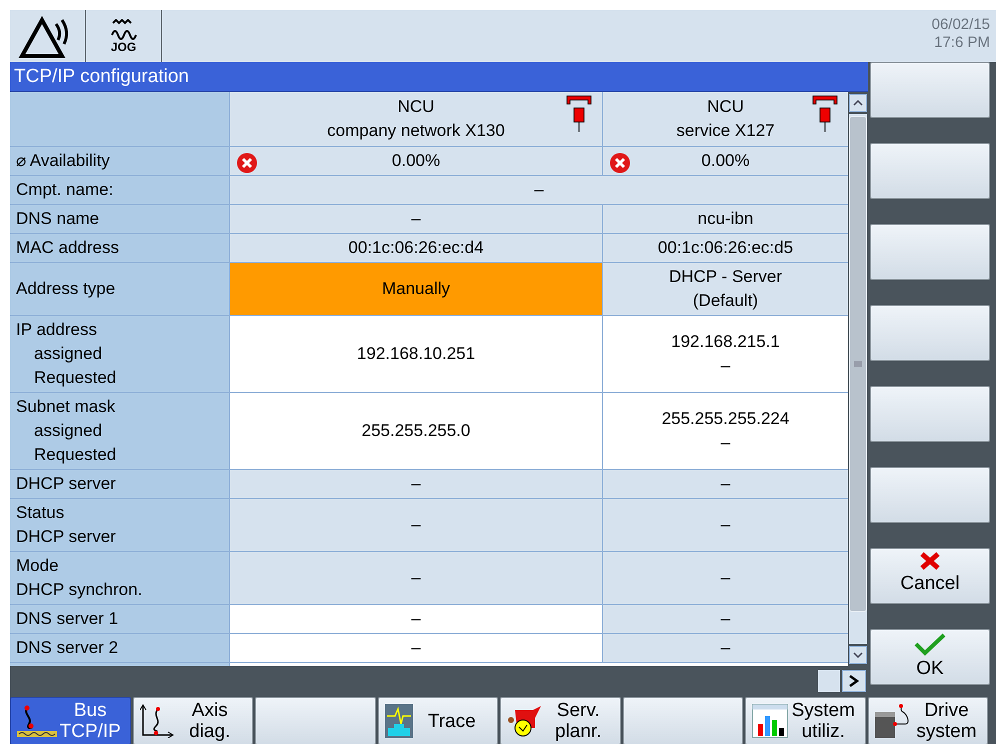 The width and height of the screenshot is (996, 744). Describe the element at coordinates (119, 219) in the screenshot. I see `row-label: DNS name` at that location.